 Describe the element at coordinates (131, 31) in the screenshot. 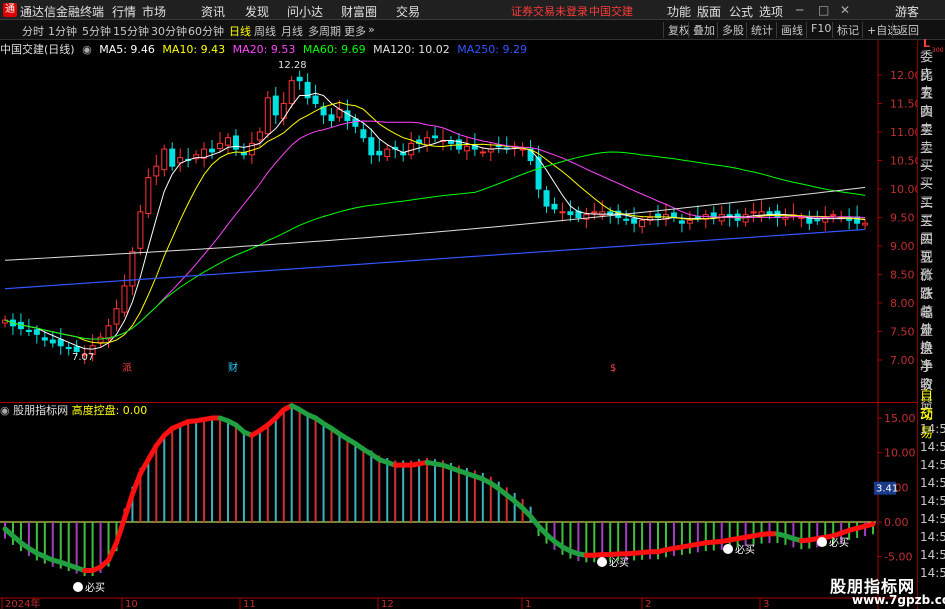

I see `tab-15min: 15分钟` at that location.